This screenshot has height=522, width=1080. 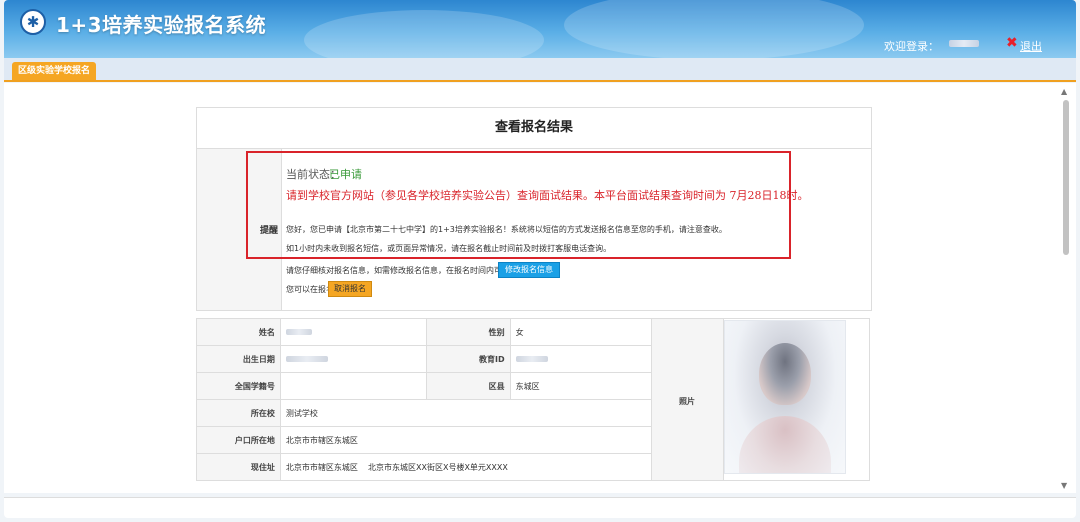 I want to click on scroll-up-arrow-icon: ▲, so click(x=1064, y=91).